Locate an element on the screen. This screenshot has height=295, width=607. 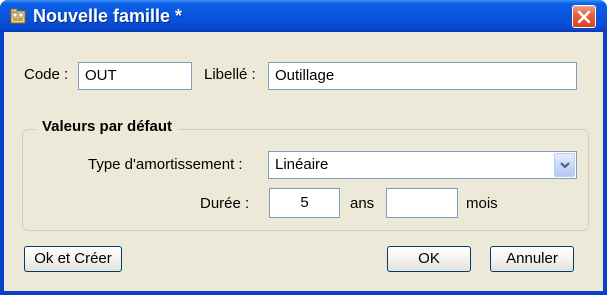
code-label: Code : is located at coordinates (46, 74).